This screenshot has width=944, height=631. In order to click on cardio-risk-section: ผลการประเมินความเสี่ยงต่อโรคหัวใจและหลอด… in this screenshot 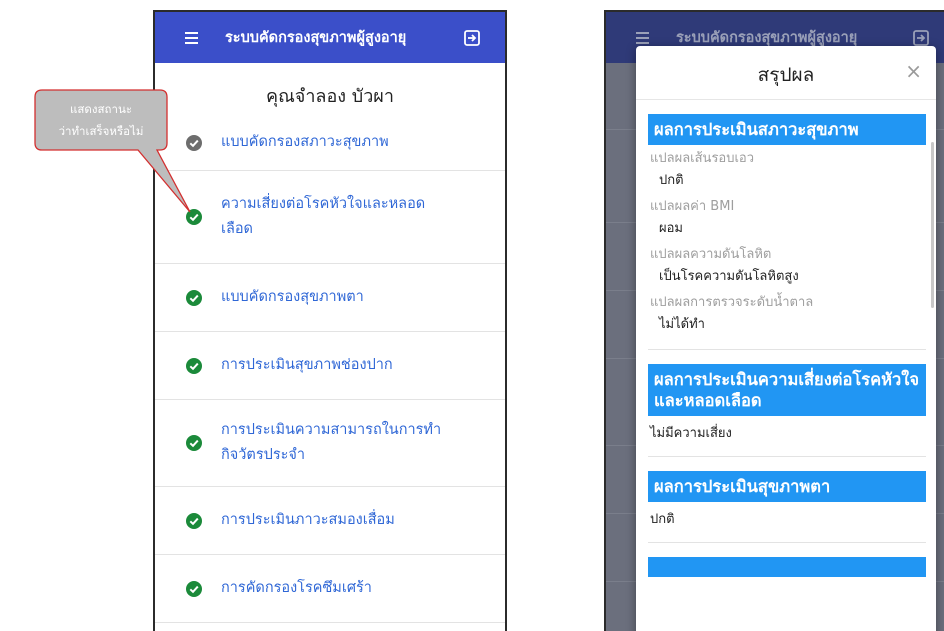, I will do `click(787, 410)`.